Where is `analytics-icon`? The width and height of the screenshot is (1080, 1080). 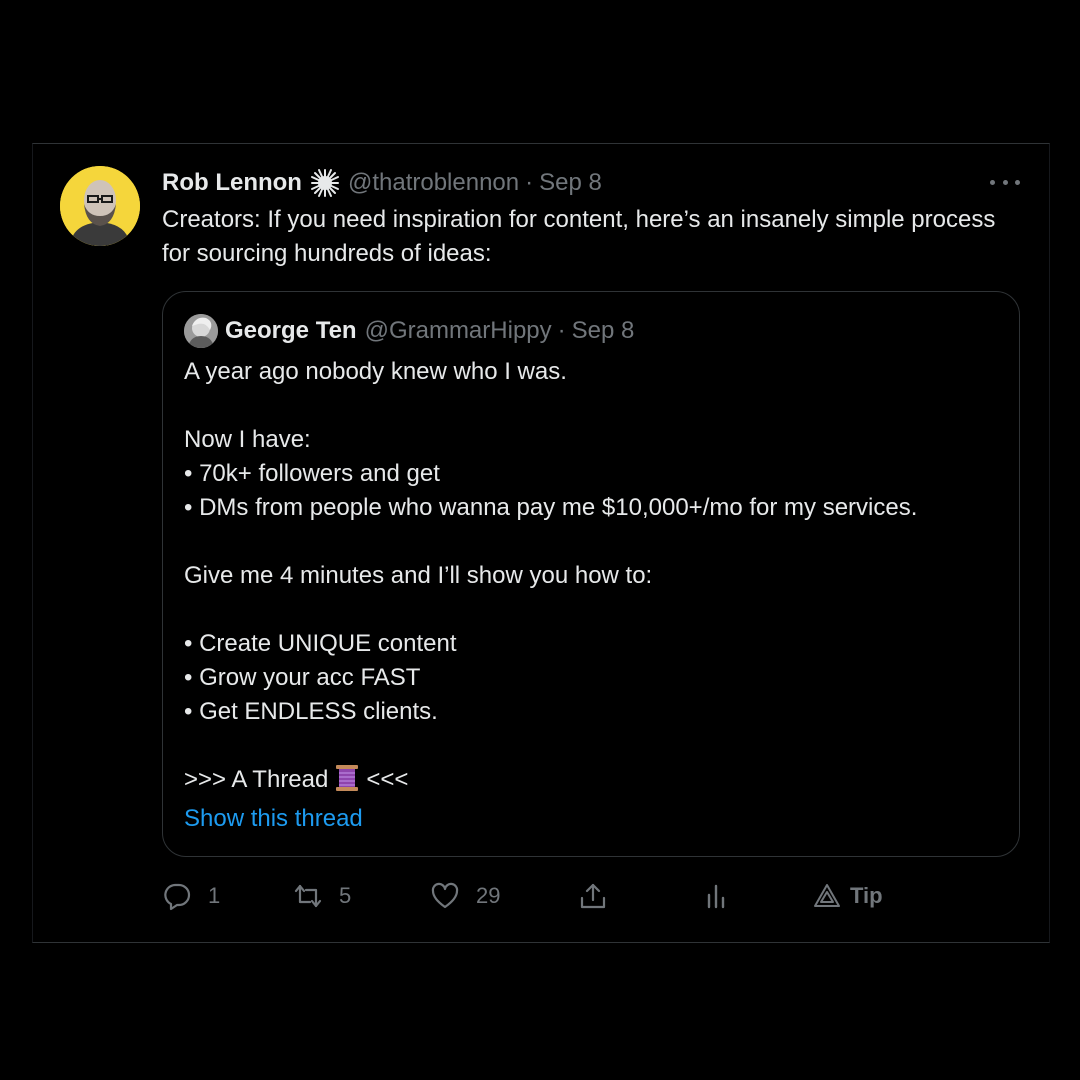
analytics-icon is located at coordinates (716, 896).